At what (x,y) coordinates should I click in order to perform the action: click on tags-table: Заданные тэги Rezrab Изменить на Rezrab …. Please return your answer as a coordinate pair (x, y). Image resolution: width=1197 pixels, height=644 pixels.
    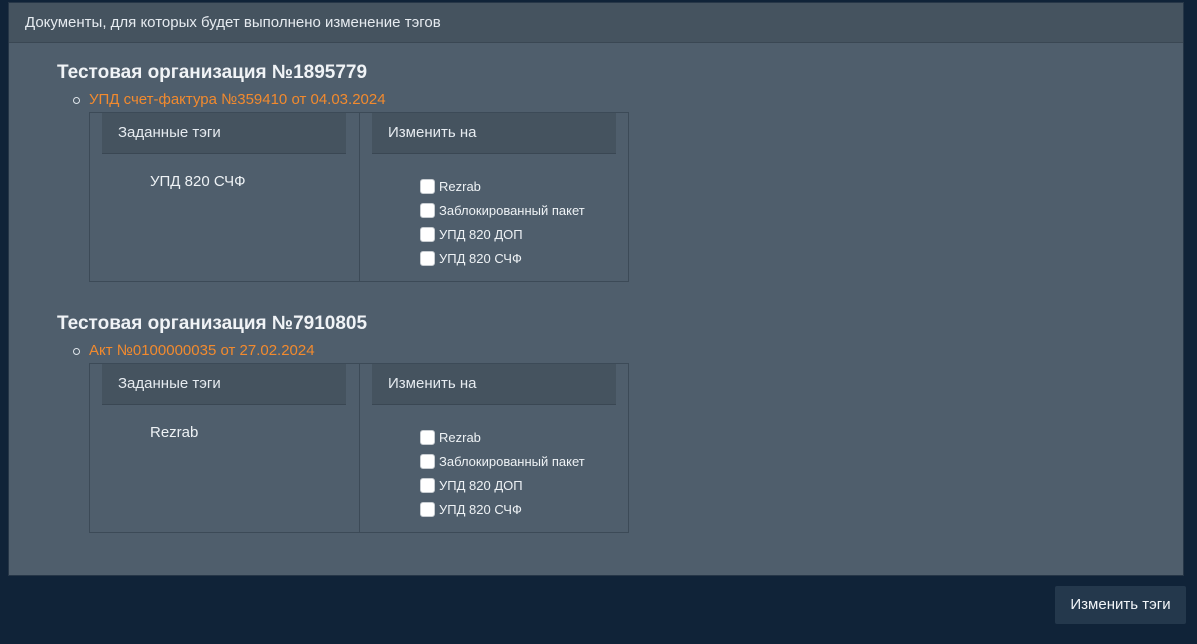
    Looking at the image, I should click on (359, 448).